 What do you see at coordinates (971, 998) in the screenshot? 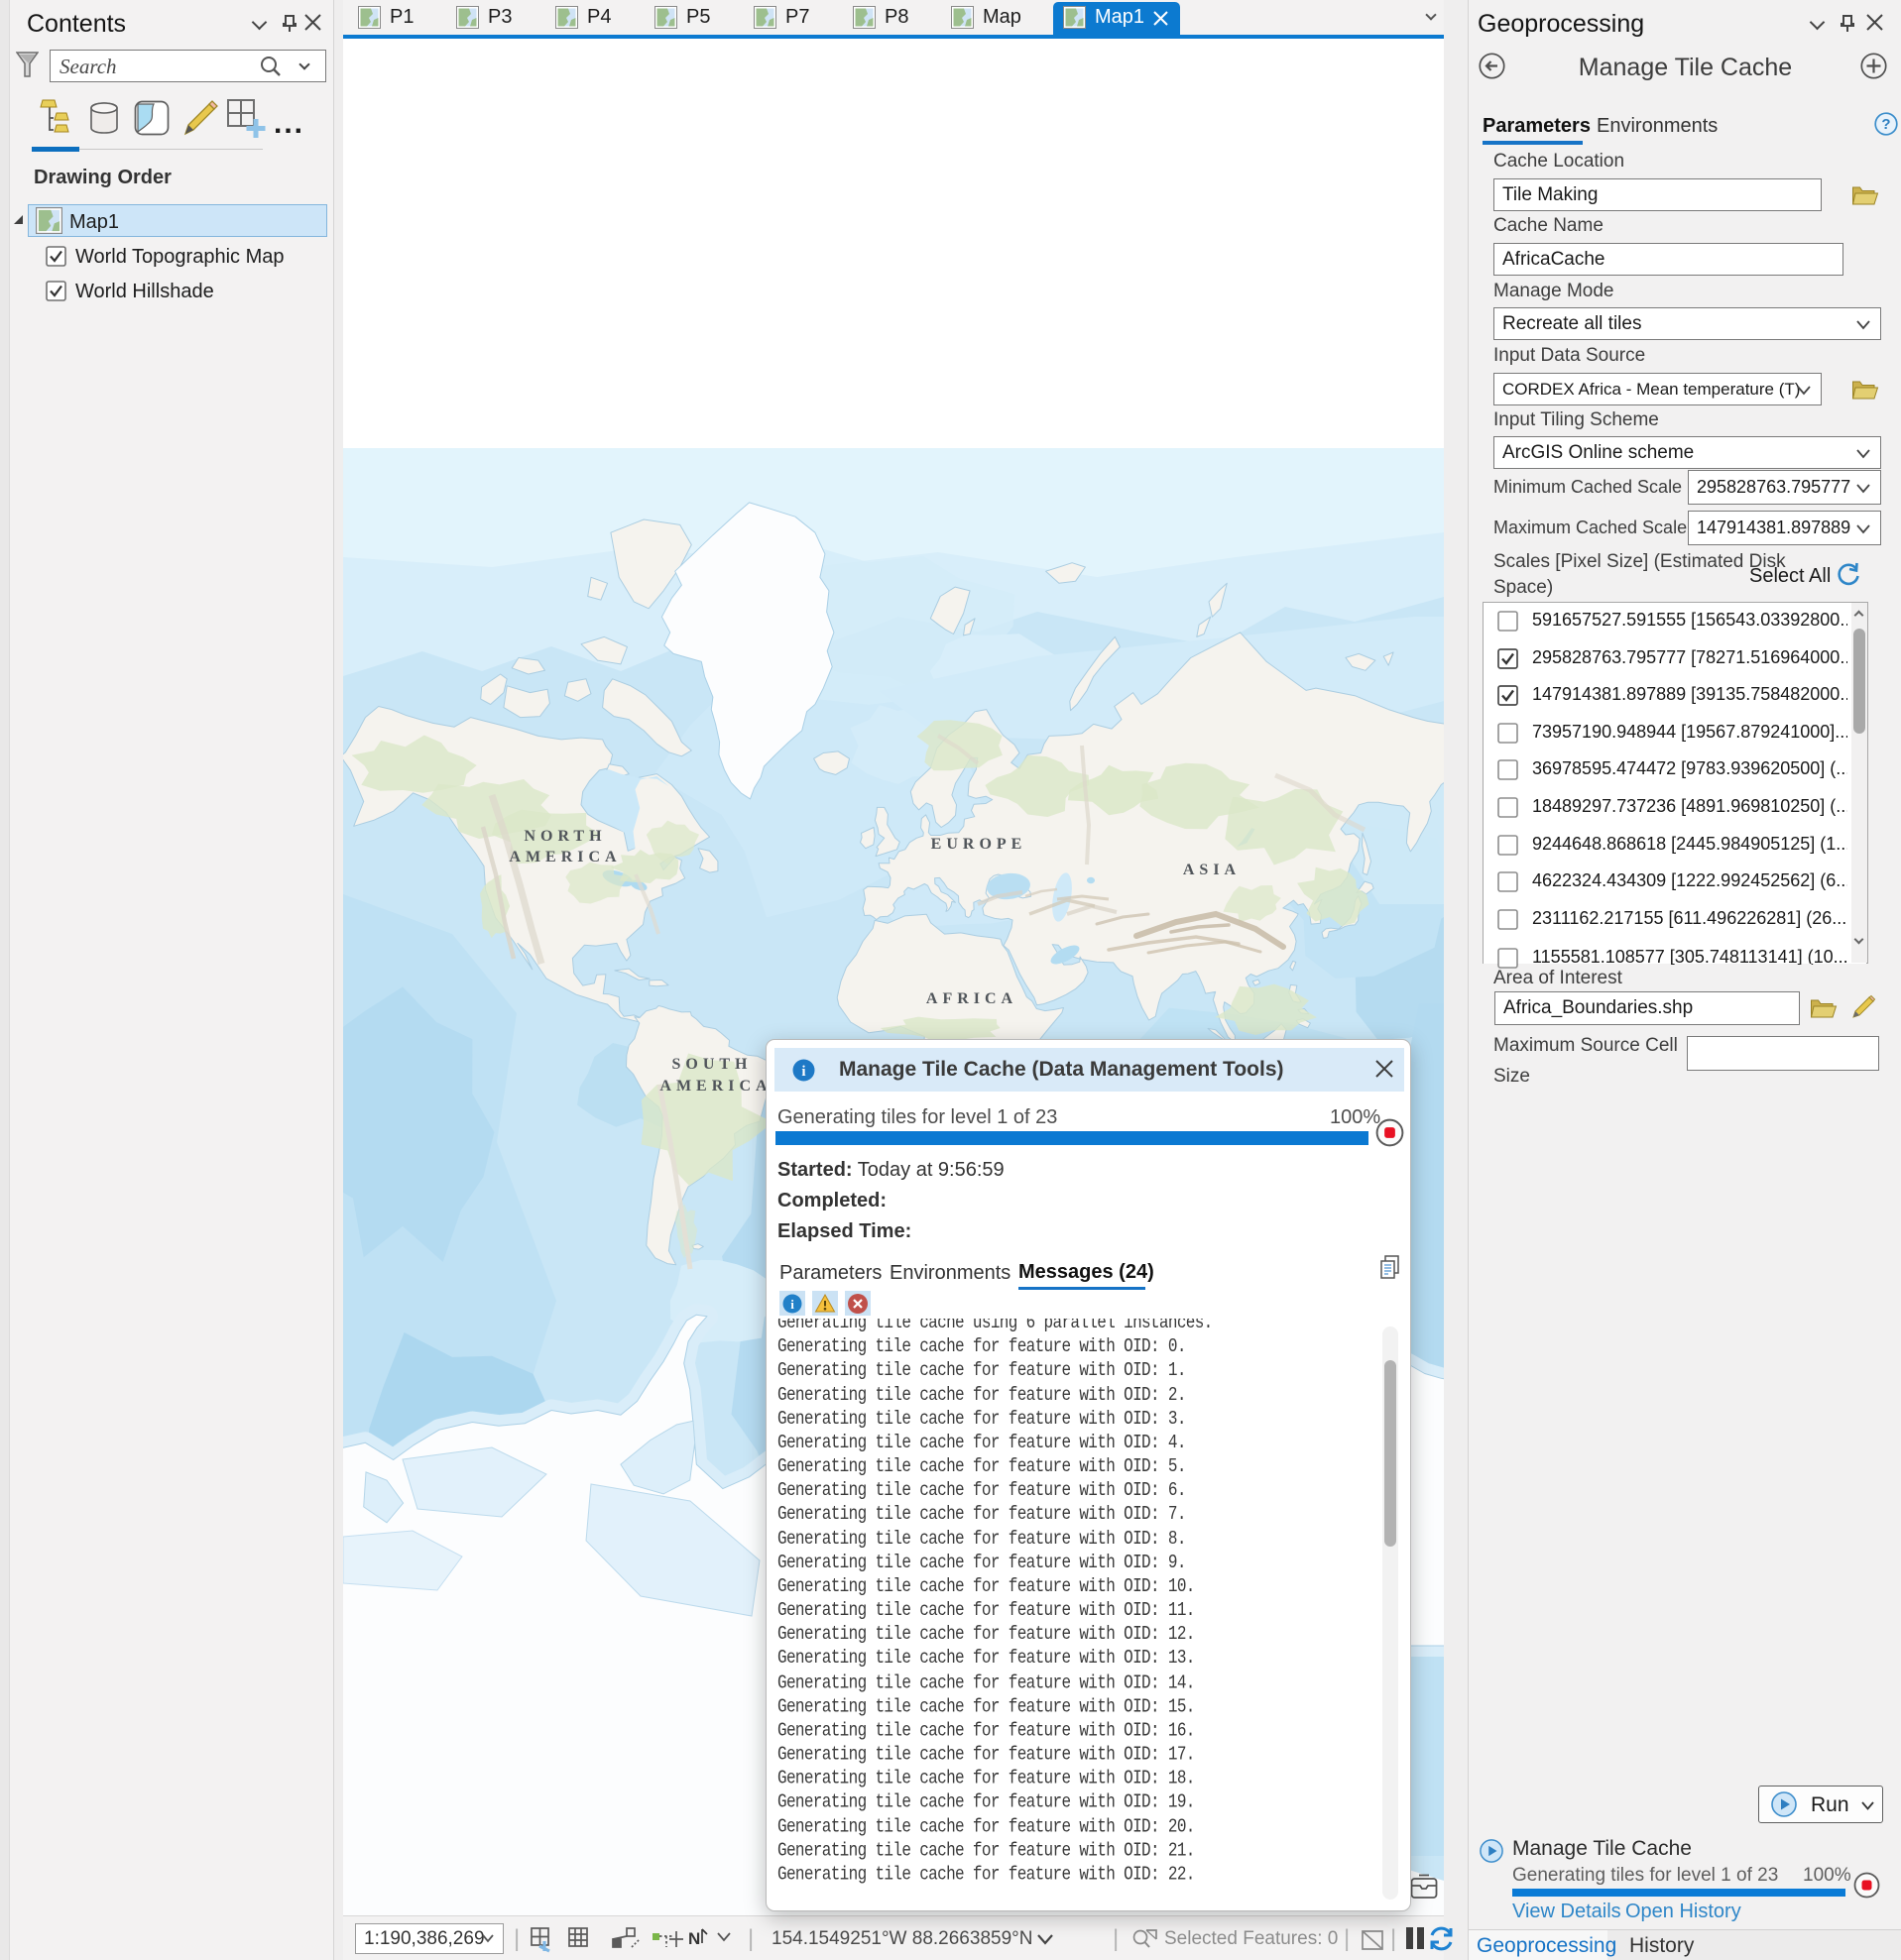
I see `svg-text: AFRICA` at bounding box center [971, 998].